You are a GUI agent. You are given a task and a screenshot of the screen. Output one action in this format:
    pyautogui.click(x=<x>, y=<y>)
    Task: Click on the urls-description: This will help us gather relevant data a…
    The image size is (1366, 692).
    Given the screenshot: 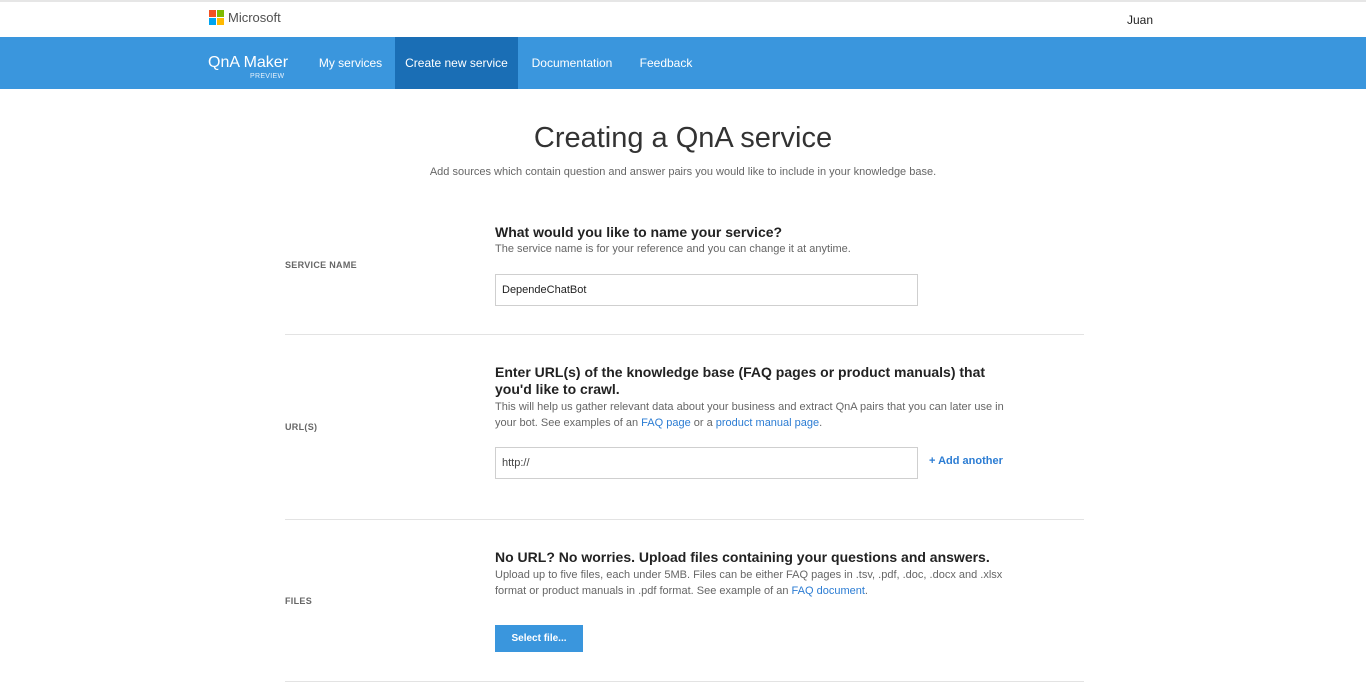 What is the action you would take?
    pyautogui.click(x=750, y=415)
    